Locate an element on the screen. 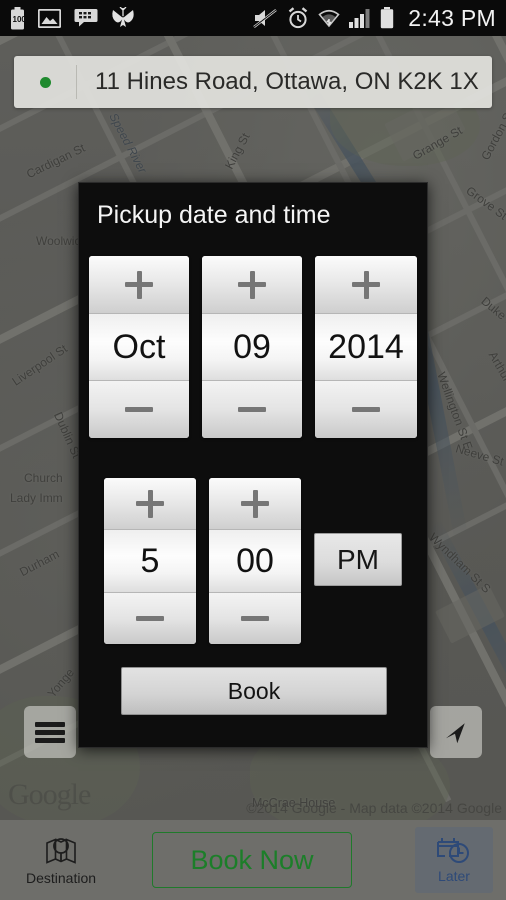 This screenshot has height=900, width=506. year-value: 2014 is located at coordinates (366, 347).